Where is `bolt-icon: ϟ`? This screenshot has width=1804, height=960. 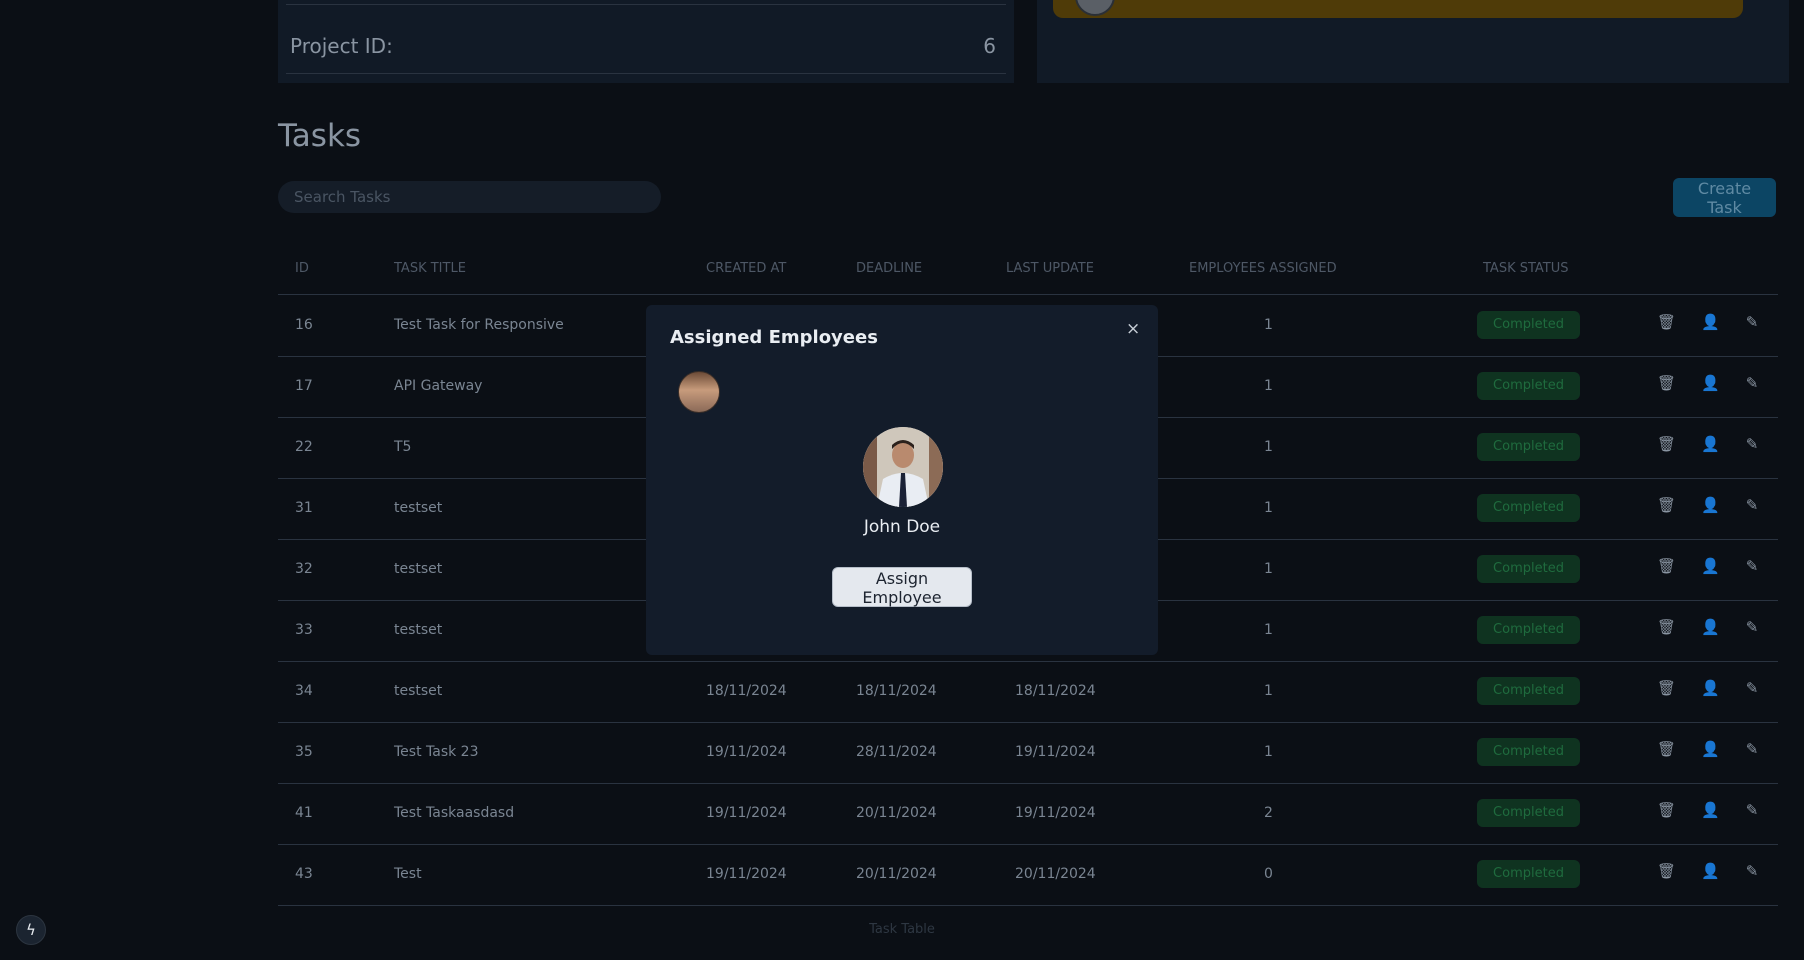 bolt-icon: ϟ is located at coordinates (31, 930).